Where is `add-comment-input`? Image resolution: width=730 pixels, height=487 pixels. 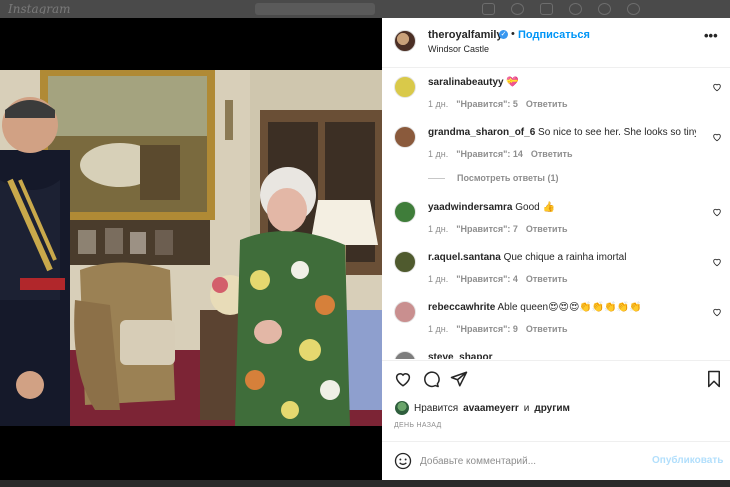 add-comment-input is located at coordinates (530, 461).